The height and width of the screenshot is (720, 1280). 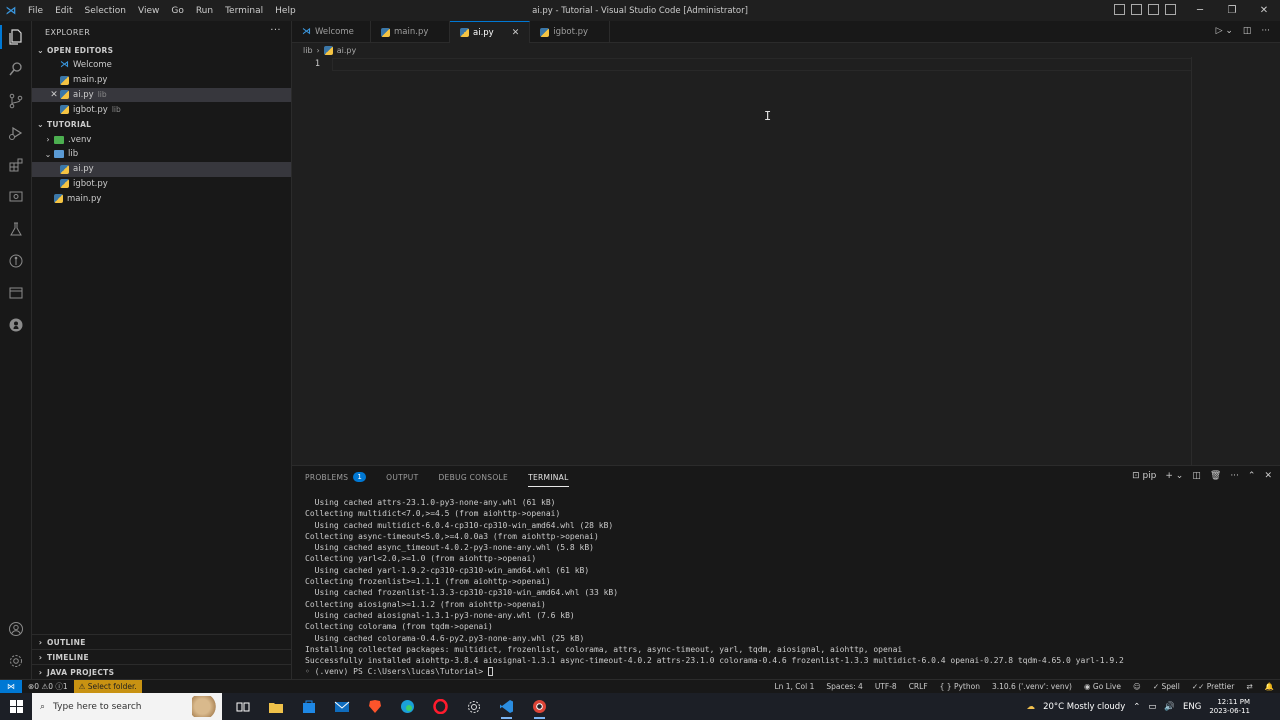 I want to click on go-live-button: ◉ Go Live, so click(x=1102, y=686).